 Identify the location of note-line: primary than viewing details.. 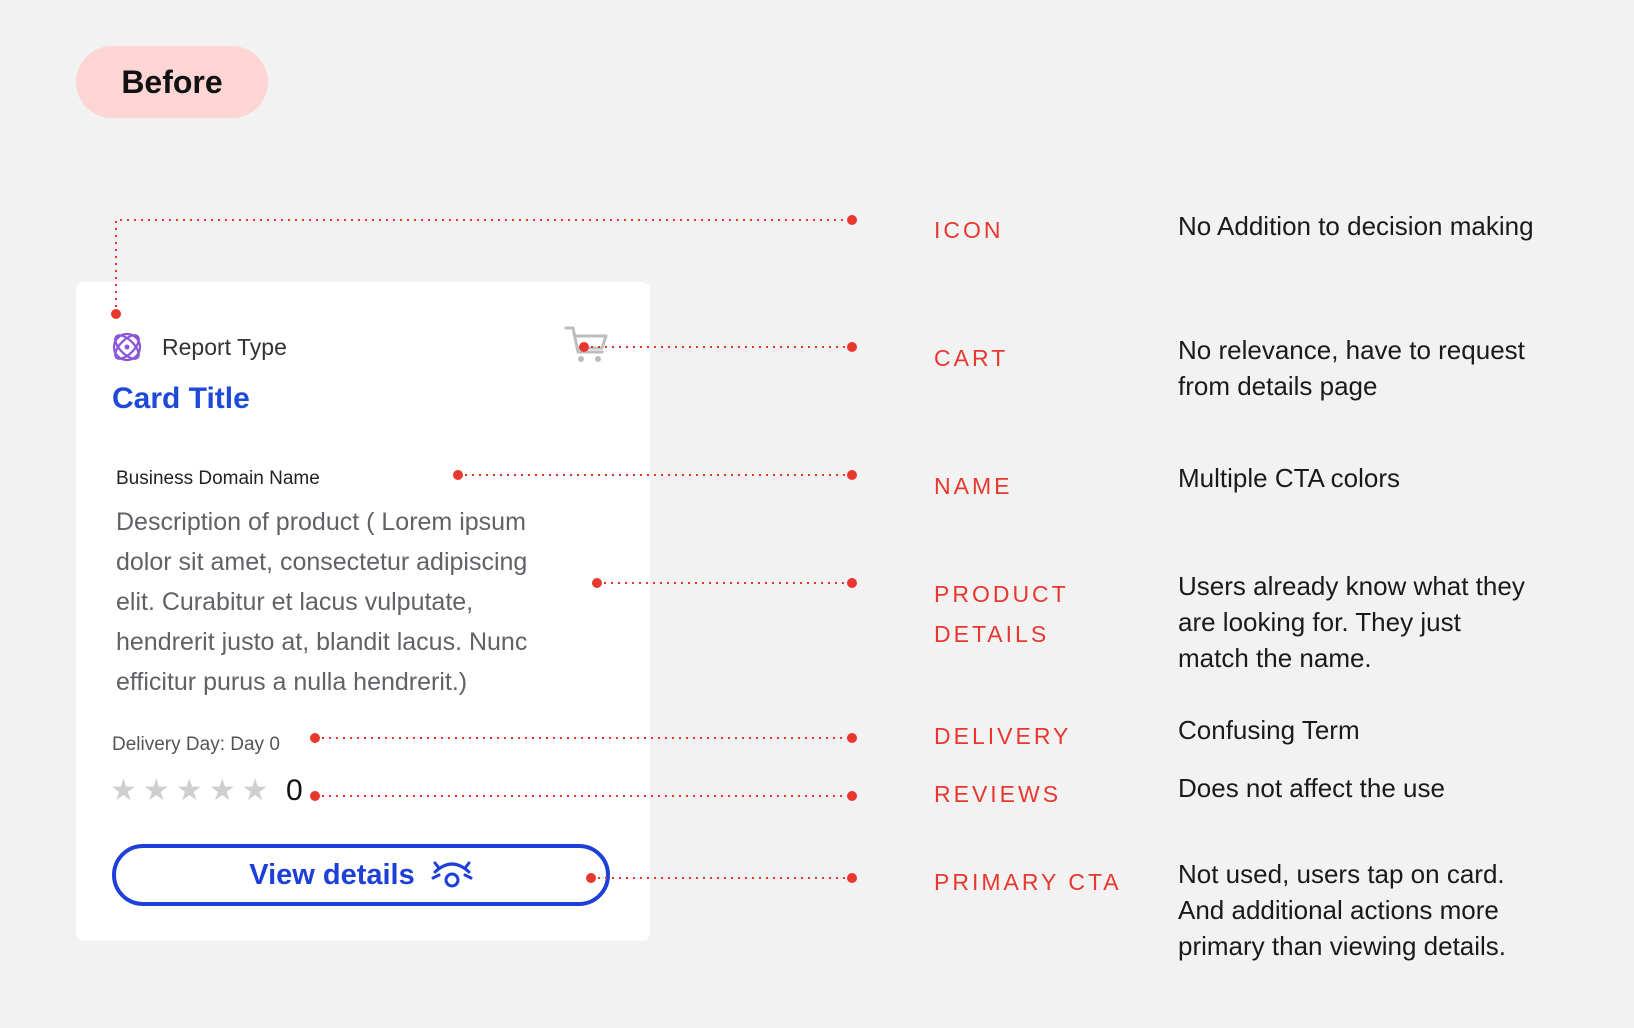
(1342, 946).